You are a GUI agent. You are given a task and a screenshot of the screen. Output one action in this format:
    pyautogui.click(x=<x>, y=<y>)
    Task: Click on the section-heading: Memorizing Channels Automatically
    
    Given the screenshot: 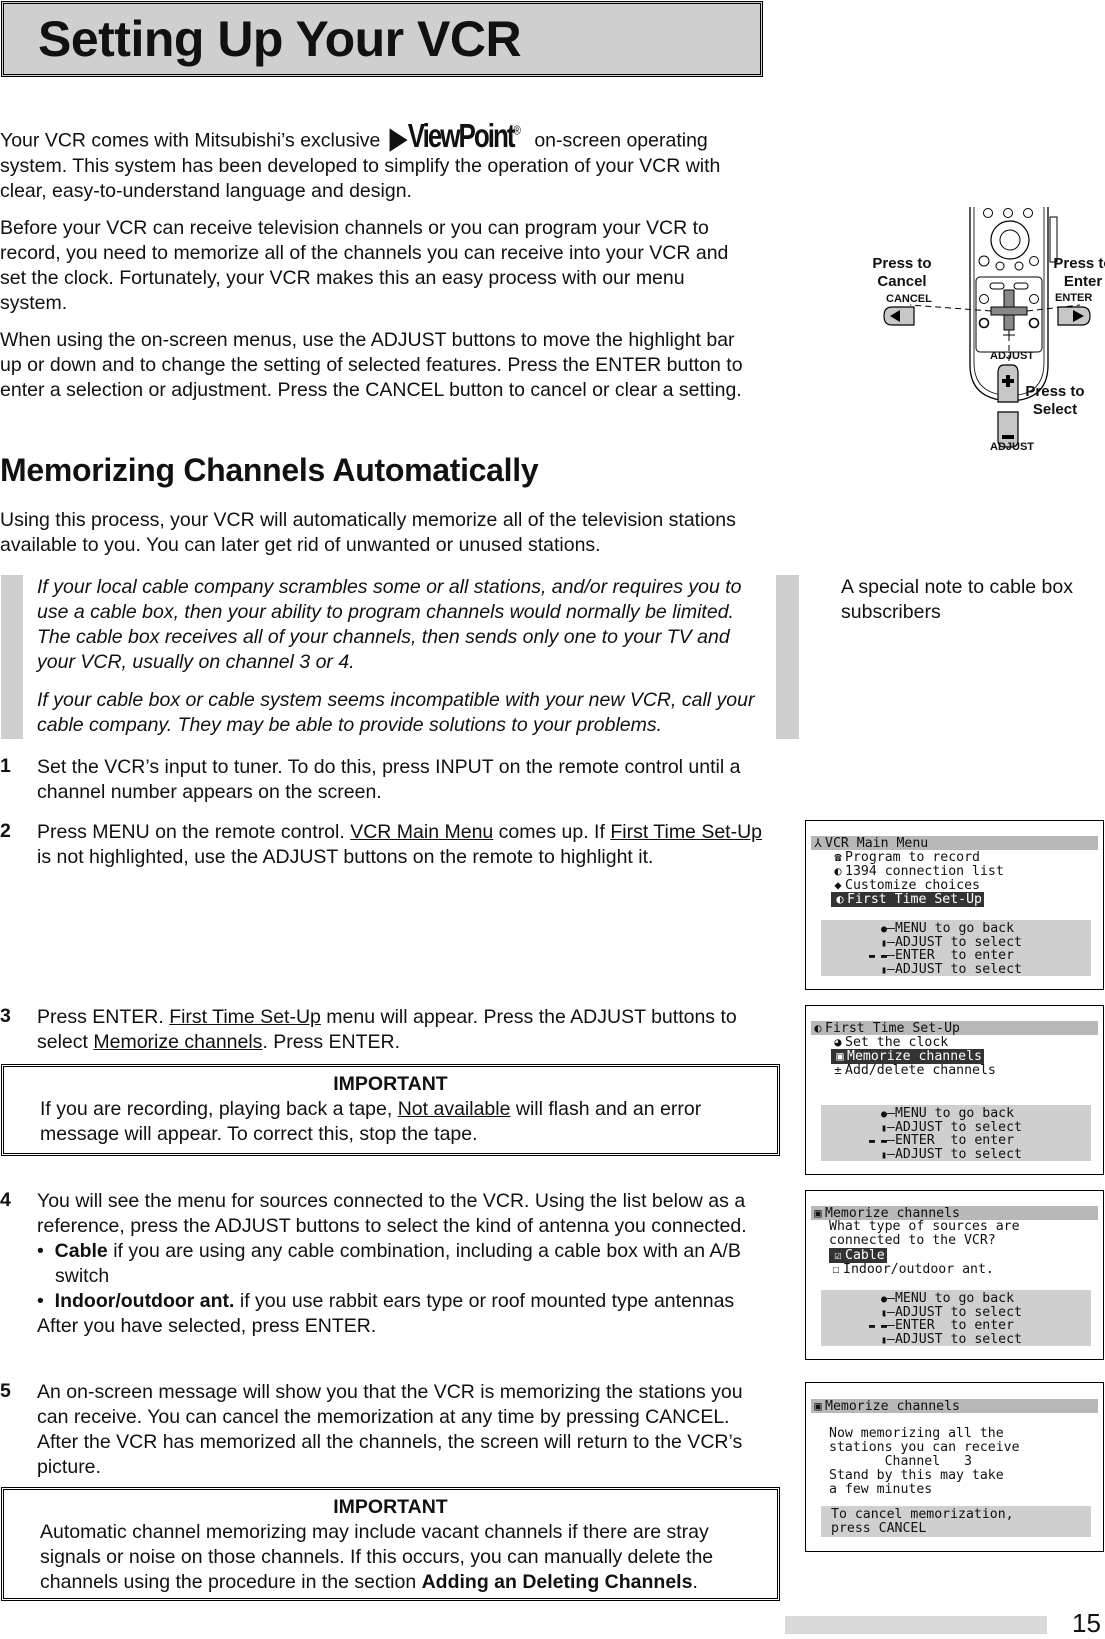 What is the action you would take?
    pyautogui.click(x=269, y=470)
    